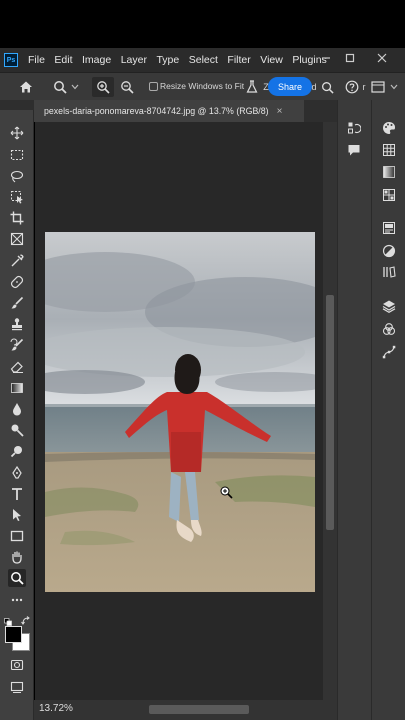 The height and width of the screenshot is (720, 405). I want to click on frame-tool, so click(17, 239).